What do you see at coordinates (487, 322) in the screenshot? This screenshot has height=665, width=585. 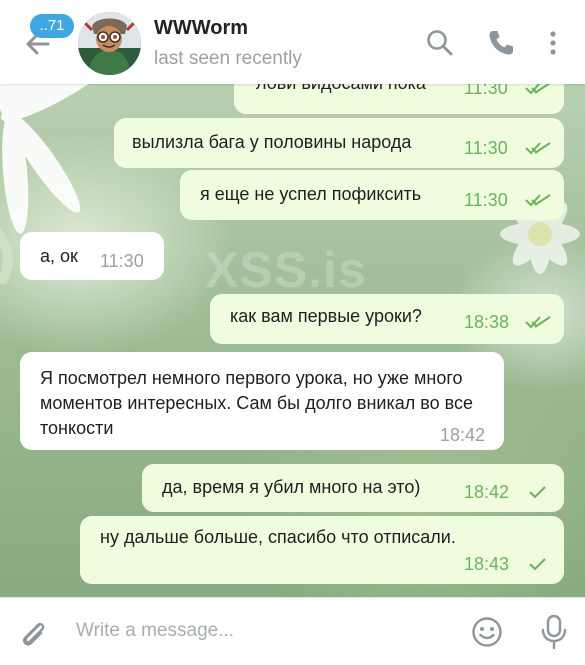 I see `message-time: 18:38` at bounding box center [487, 322].